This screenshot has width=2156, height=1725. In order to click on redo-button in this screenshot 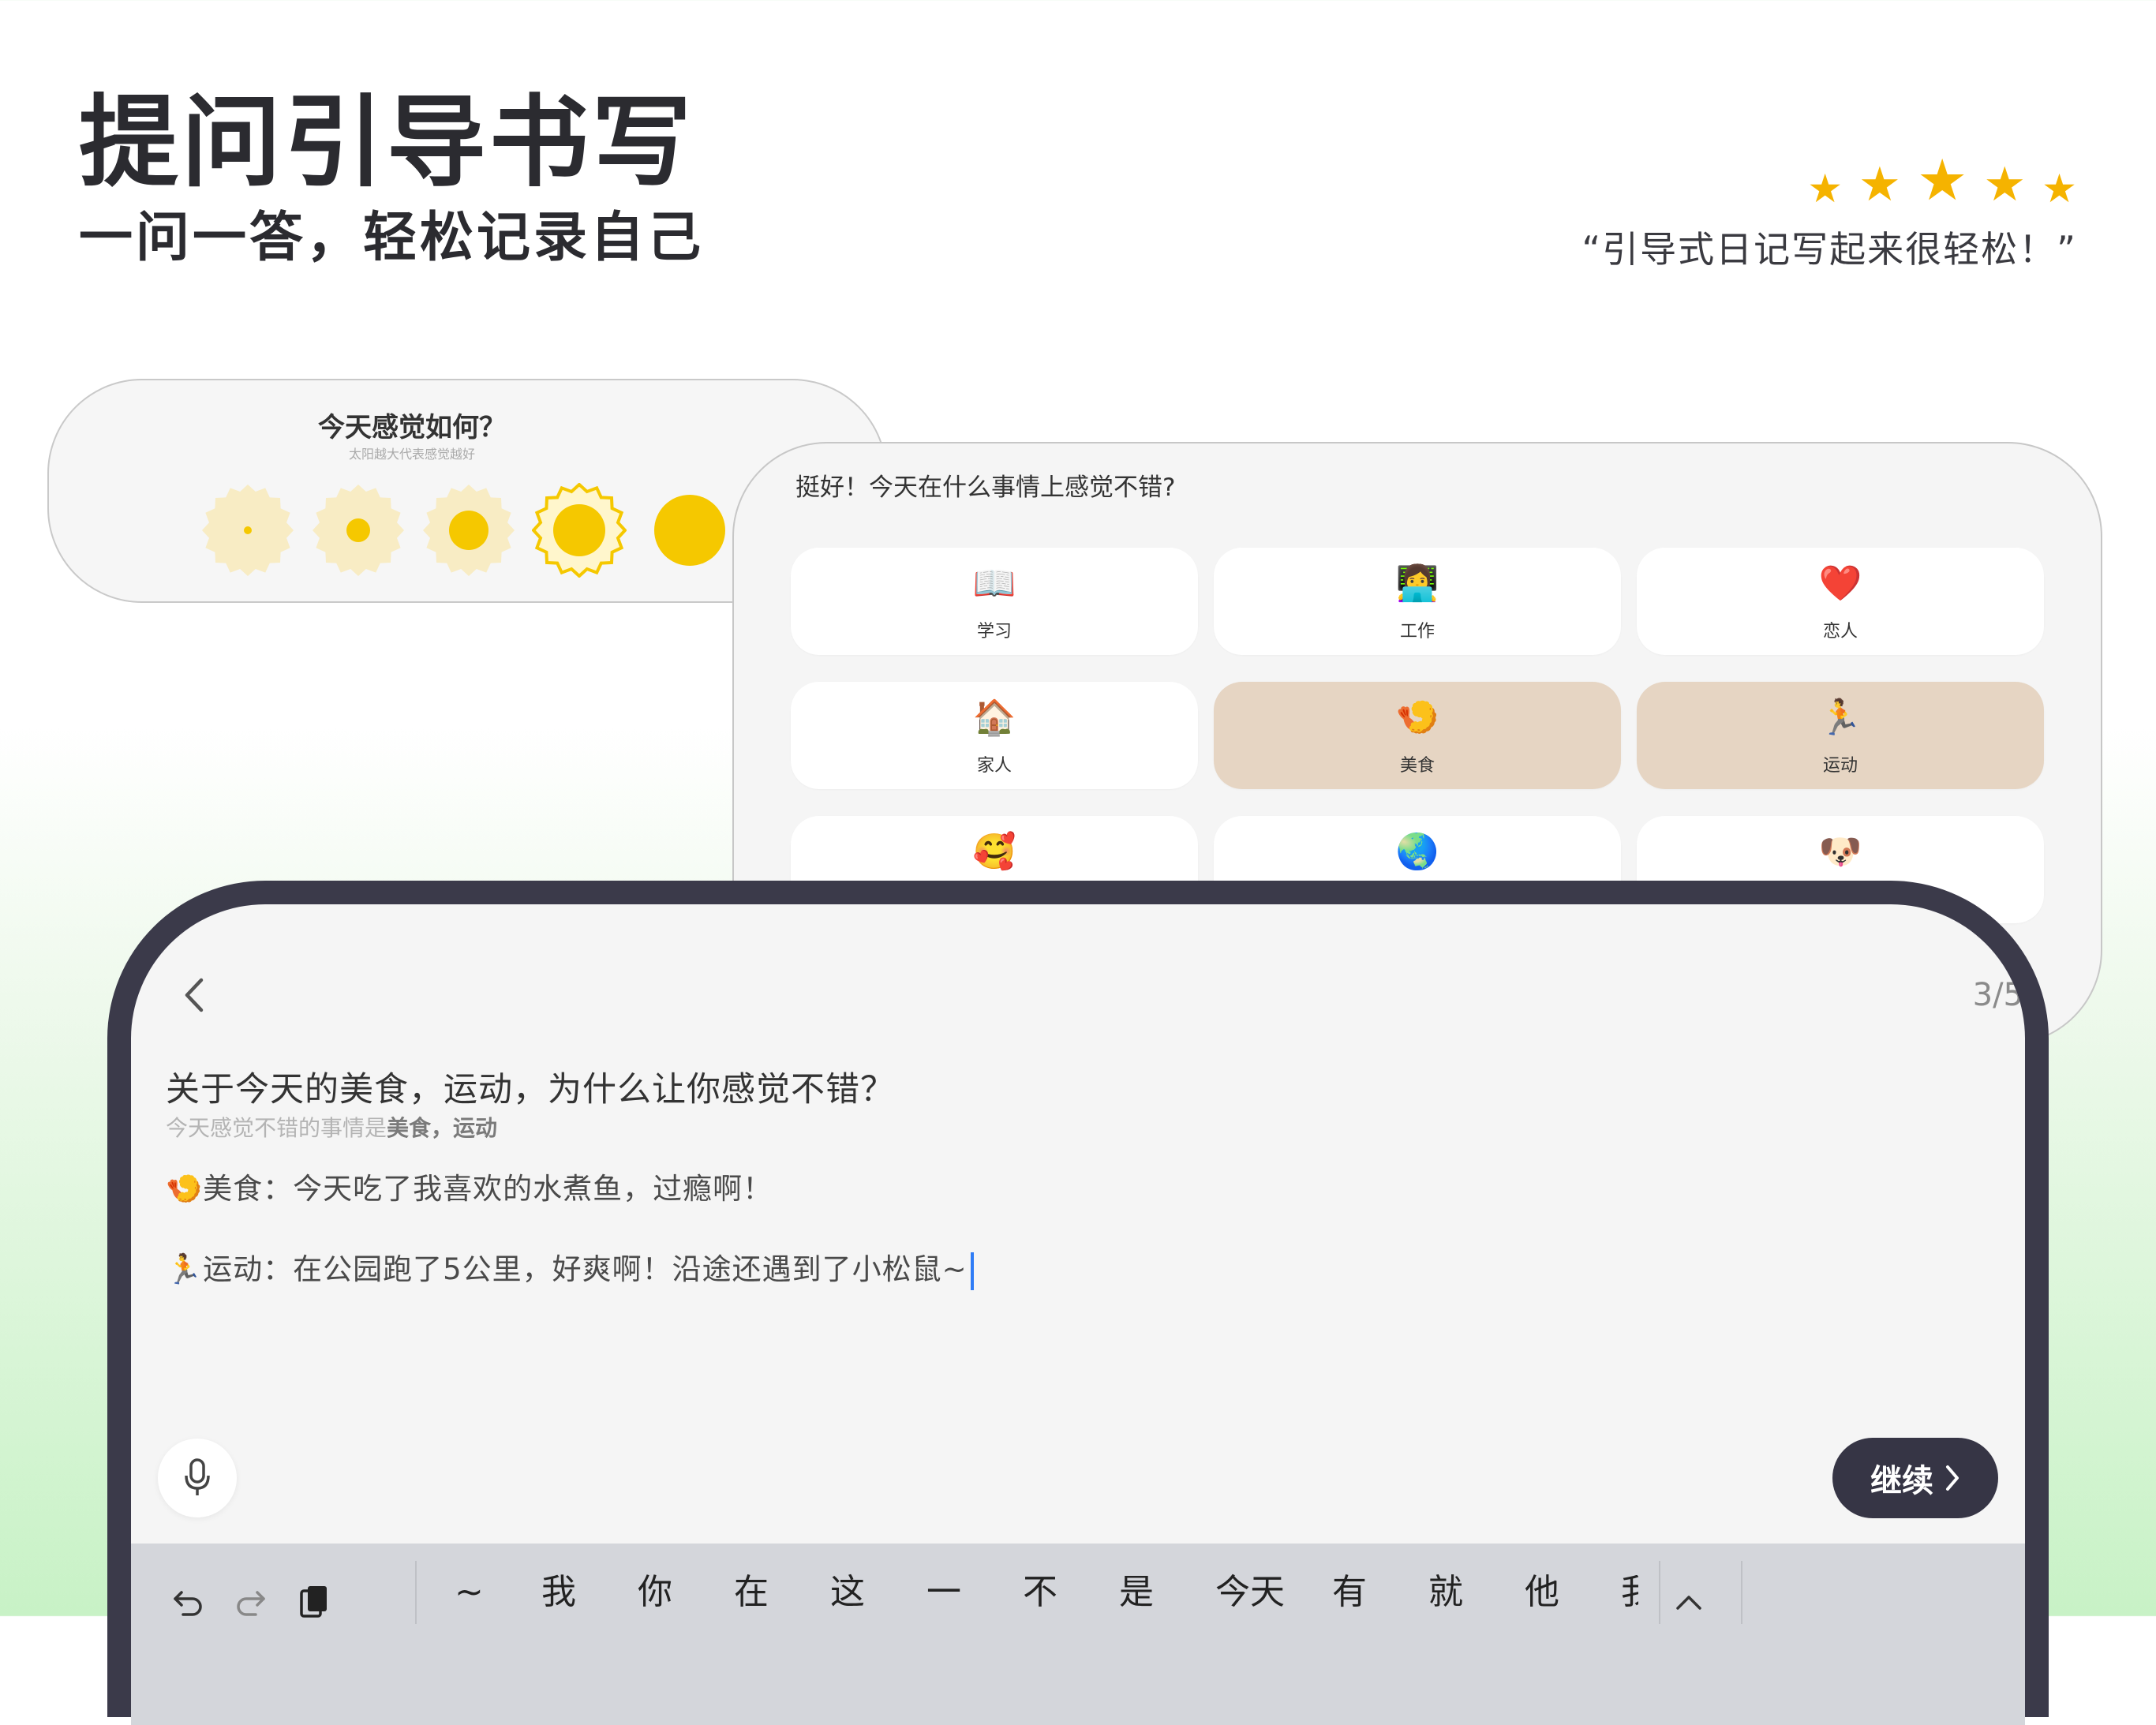, I will do `click(251, 1602)`.